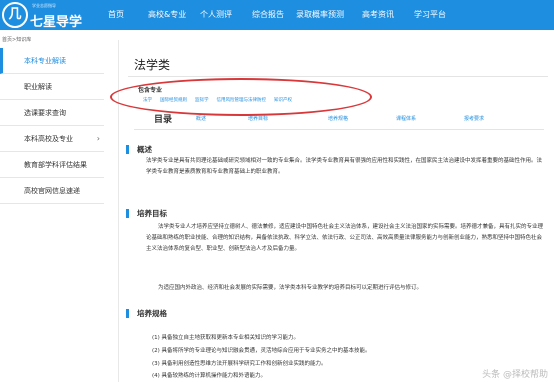 The width and height of the screenshot is (554, 382). I want to click on toc-link-specs: 培养规格, so click(338, 118).